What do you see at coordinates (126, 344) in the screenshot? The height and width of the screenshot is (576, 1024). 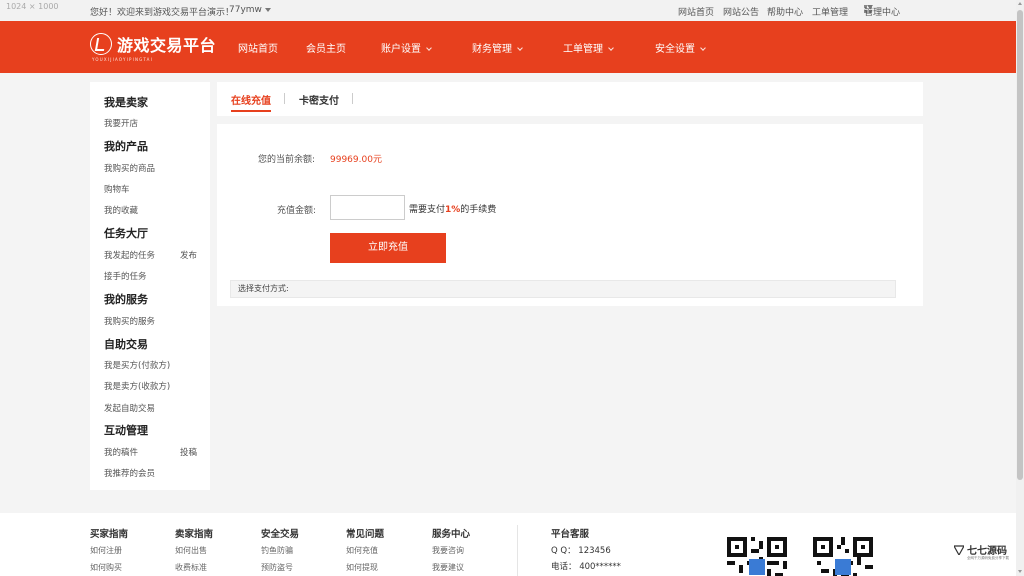 I see `sidebar-heading-self-trade: 自助交易` at bounding box center [126, 344].